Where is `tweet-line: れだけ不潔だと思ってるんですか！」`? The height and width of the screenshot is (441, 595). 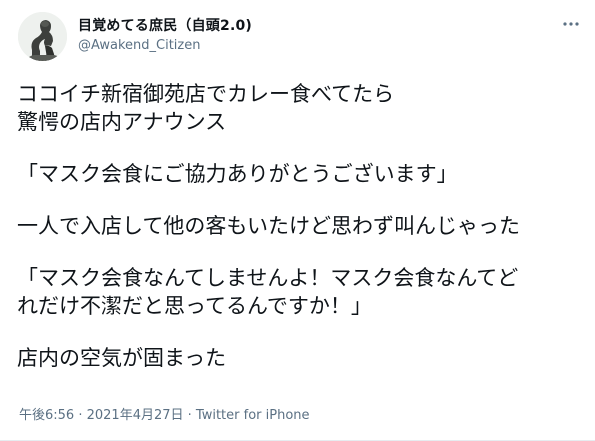 tweet-line: れだけ不潔だと思ってるんですか！」 is located at coordinates (194, 306).